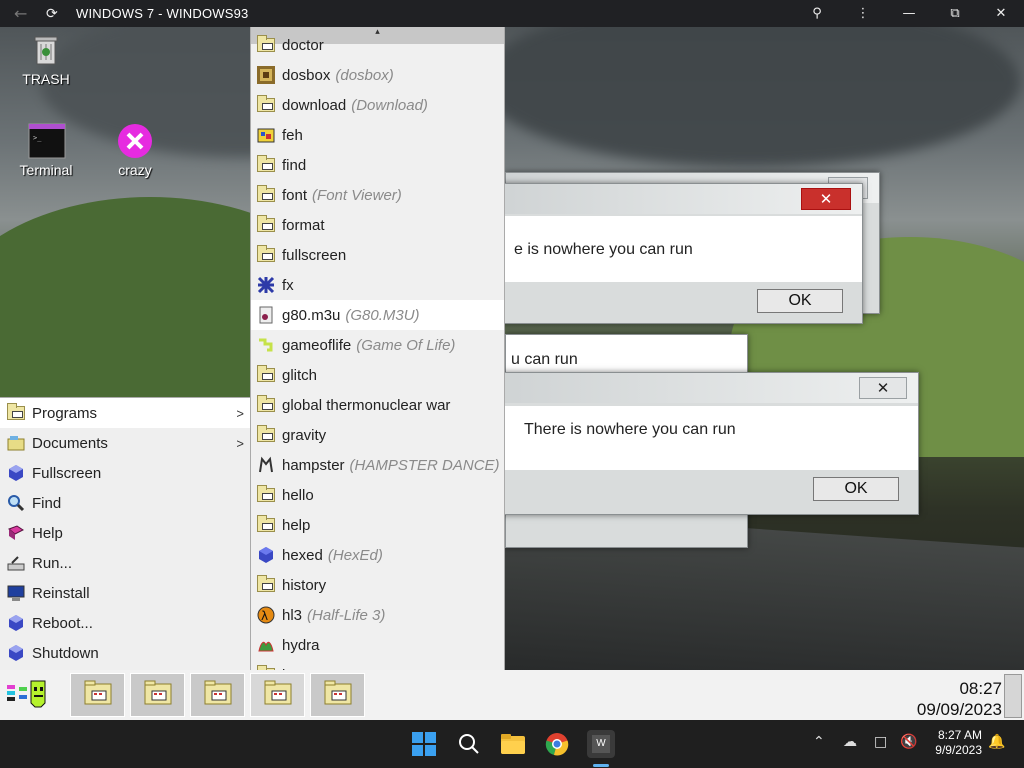  Describe the element at coordinates (377, 315) in the screenshot. I see `program-item: g80.m3u (G80.M3U)` at that location.